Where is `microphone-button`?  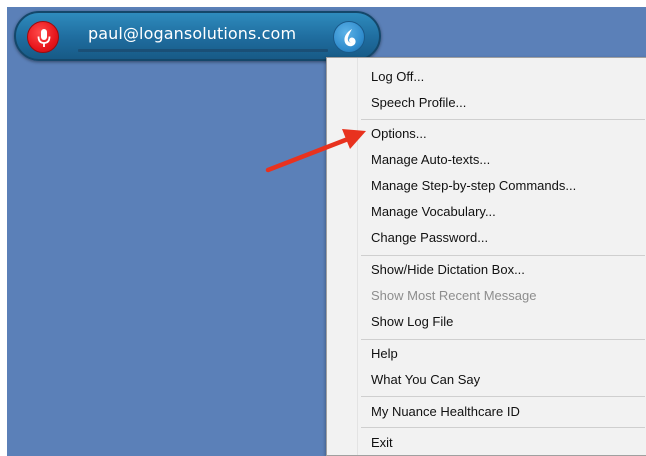
microphone-button is located at coordinates (43, 37).